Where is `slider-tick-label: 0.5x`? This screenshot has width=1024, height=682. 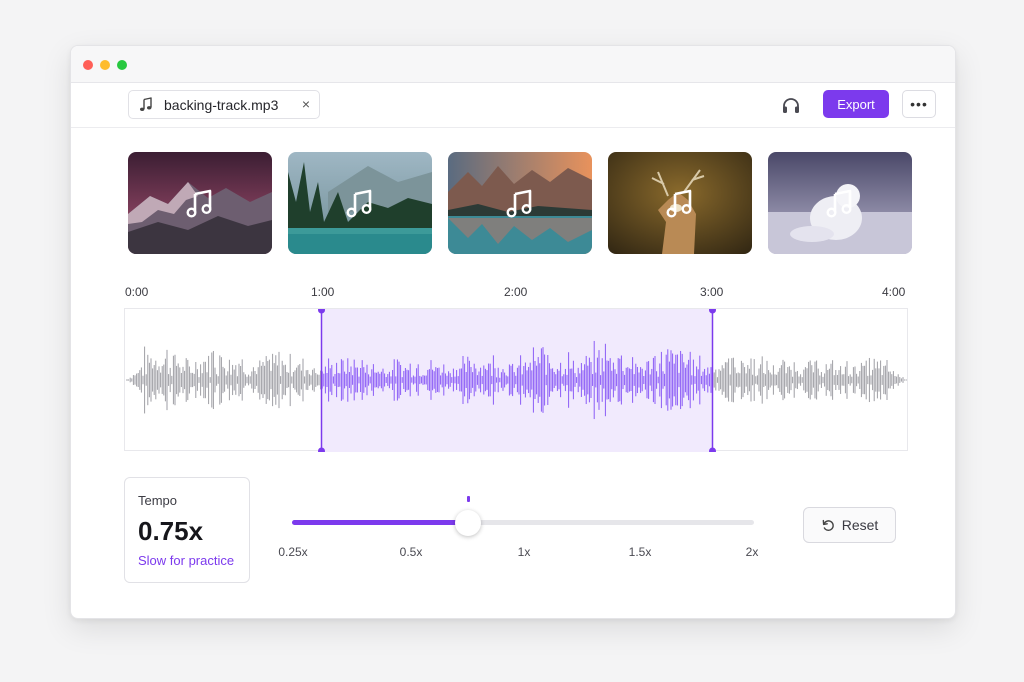 slider-tick-label: 0.5x is located at coordinates (411, 552).